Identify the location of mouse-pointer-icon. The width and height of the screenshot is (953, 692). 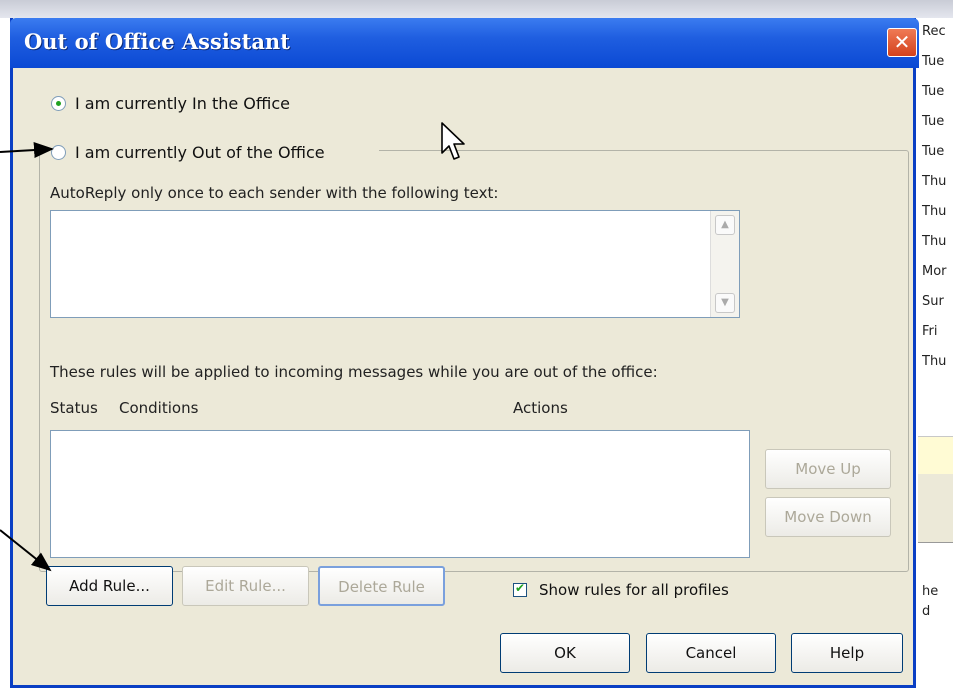
(453, 141).